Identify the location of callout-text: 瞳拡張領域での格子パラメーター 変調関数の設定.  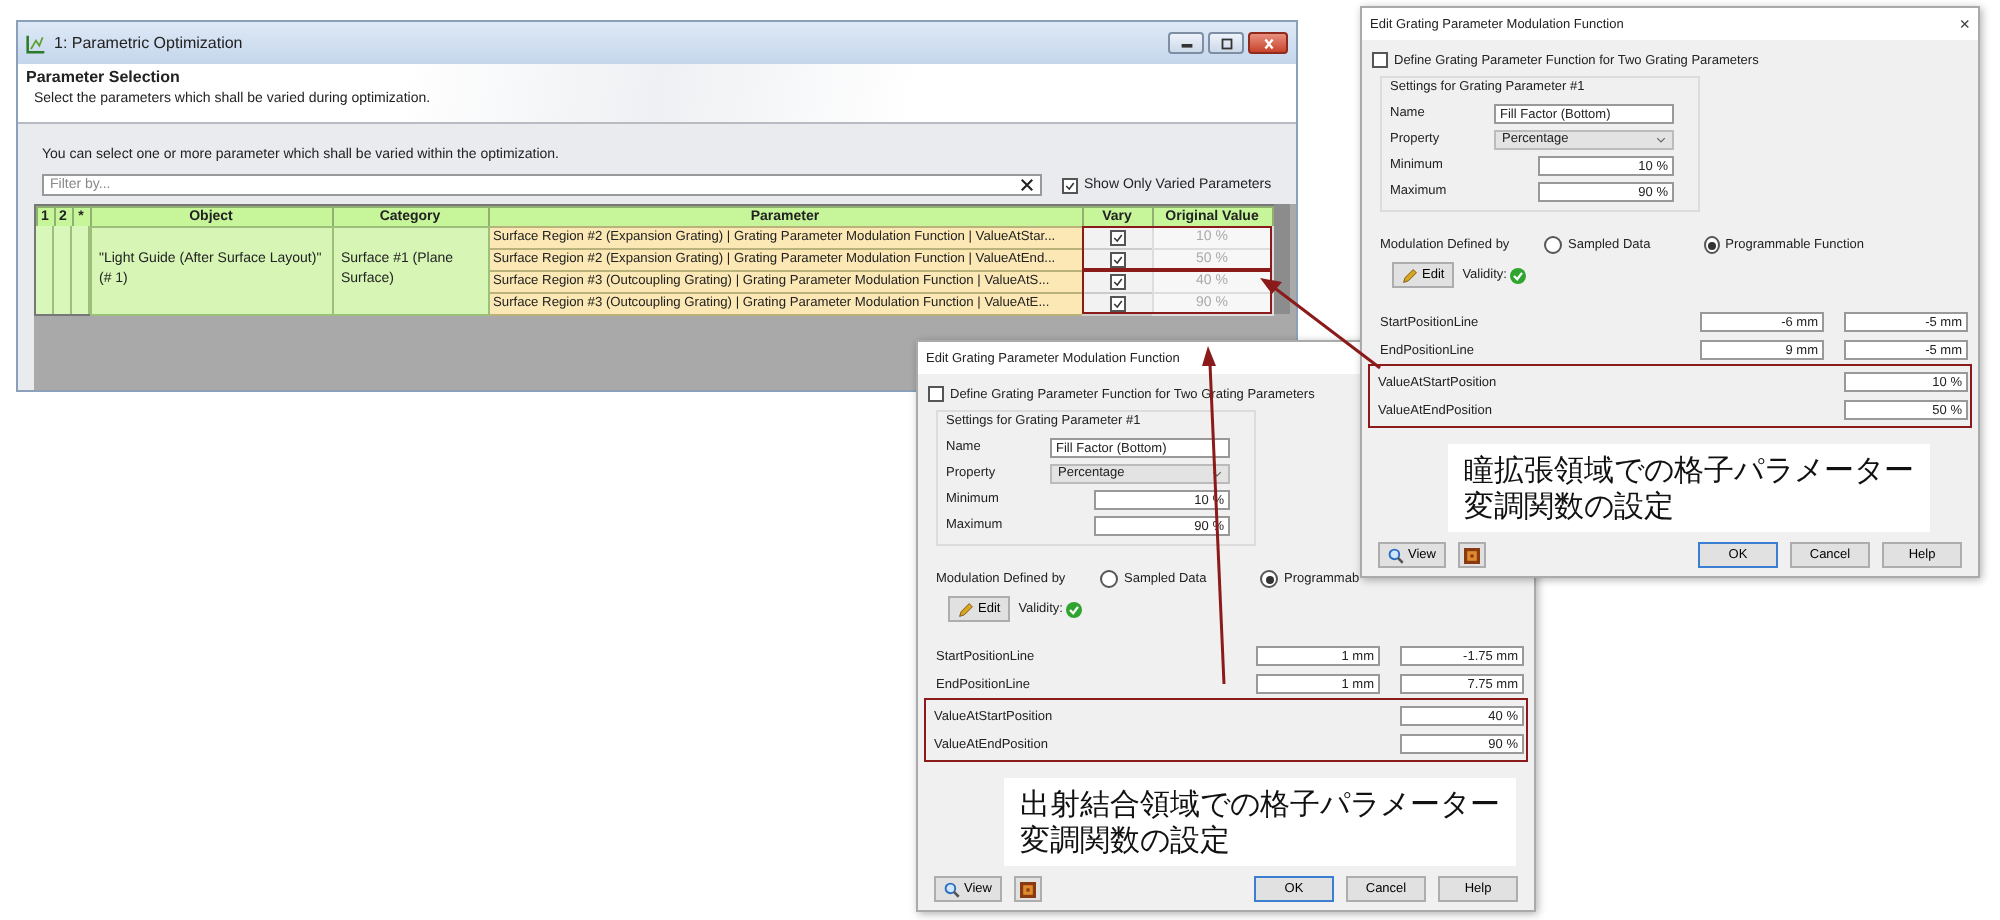
(1689, 488).